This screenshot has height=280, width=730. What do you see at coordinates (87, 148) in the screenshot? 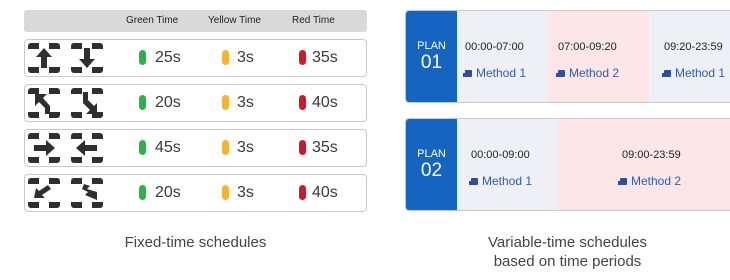
I see `arrow-left-icon` at bounding box center [87, 148].